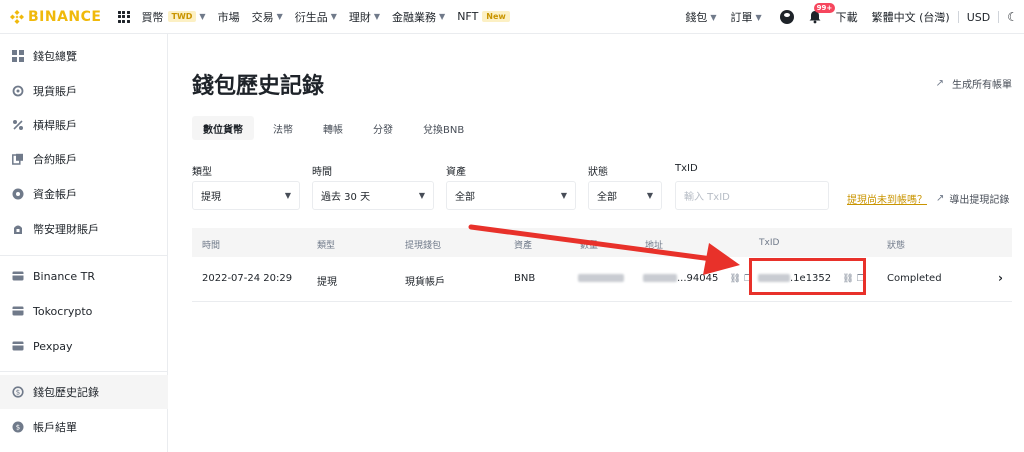  I want to click on asset-select: 全部 ▼, so click(511, 195).